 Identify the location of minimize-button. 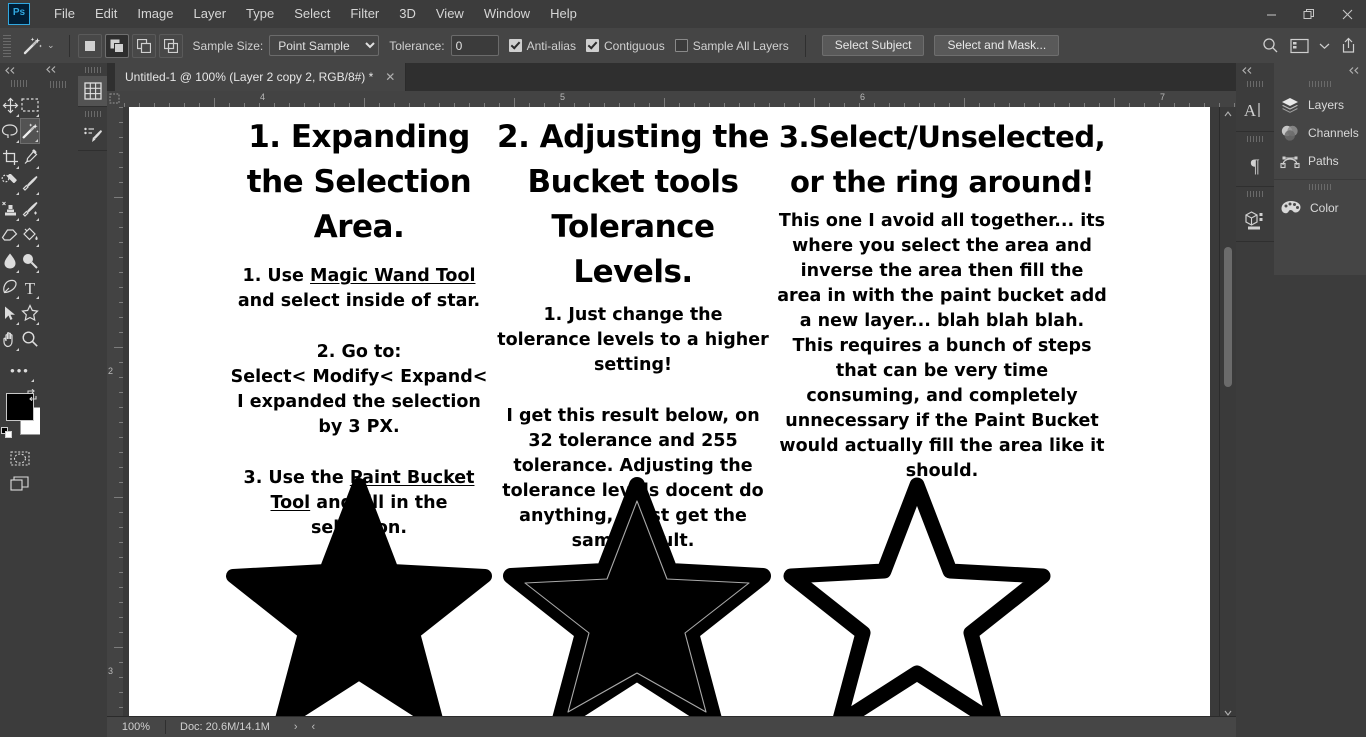
(1271, 14).